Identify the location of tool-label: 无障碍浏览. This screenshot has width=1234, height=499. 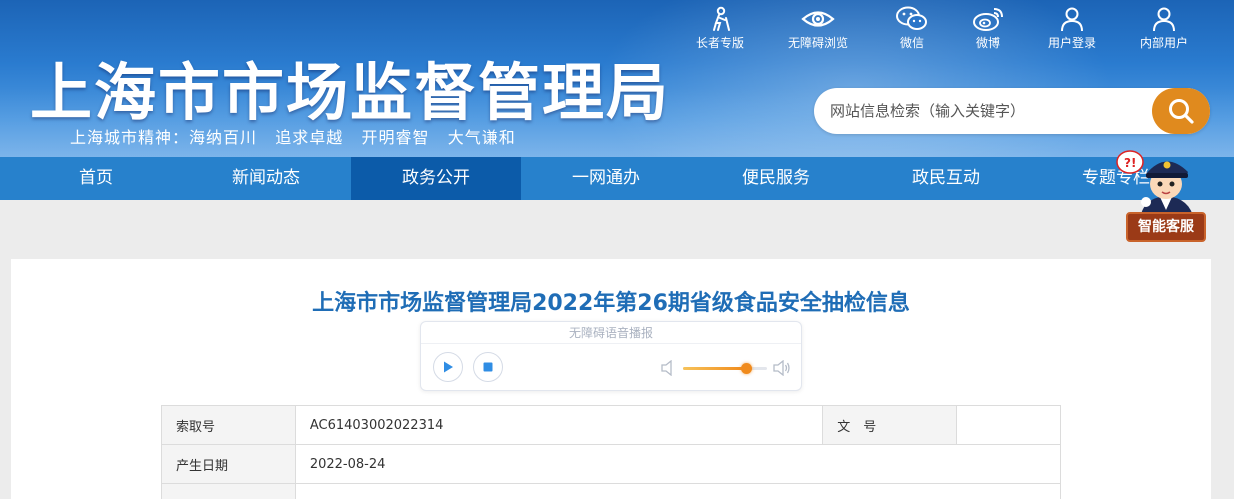
(817, 43).